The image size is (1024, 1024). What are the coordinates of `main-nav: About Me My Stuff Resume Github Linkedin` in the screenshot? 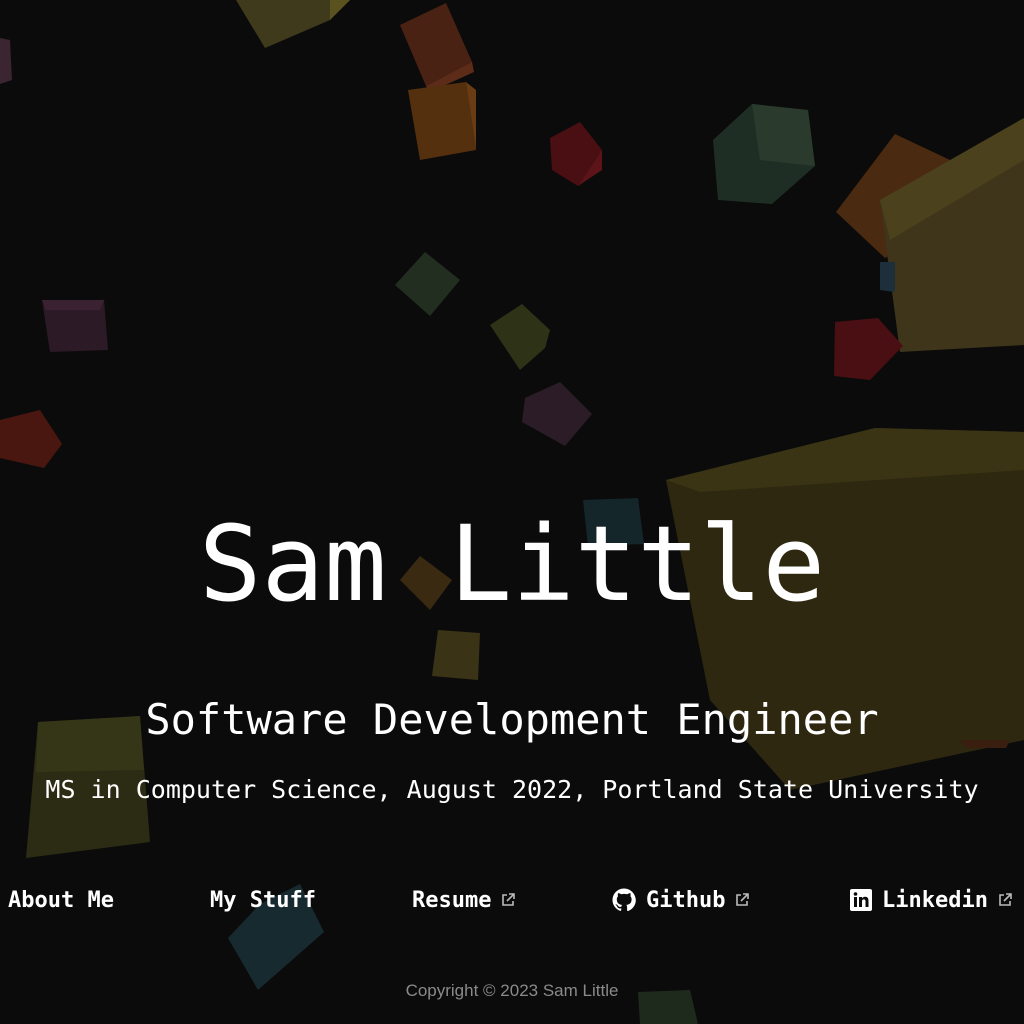 It's located at (512, 900).